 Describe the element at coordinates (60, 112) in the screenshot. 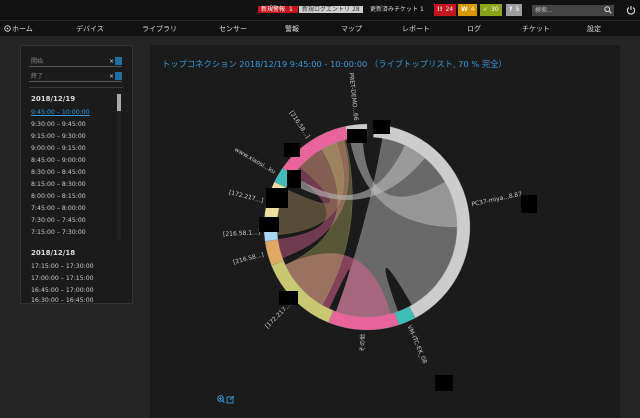

I see `time-slot-selected: 9:45:00 – 10:00:00` at that location.